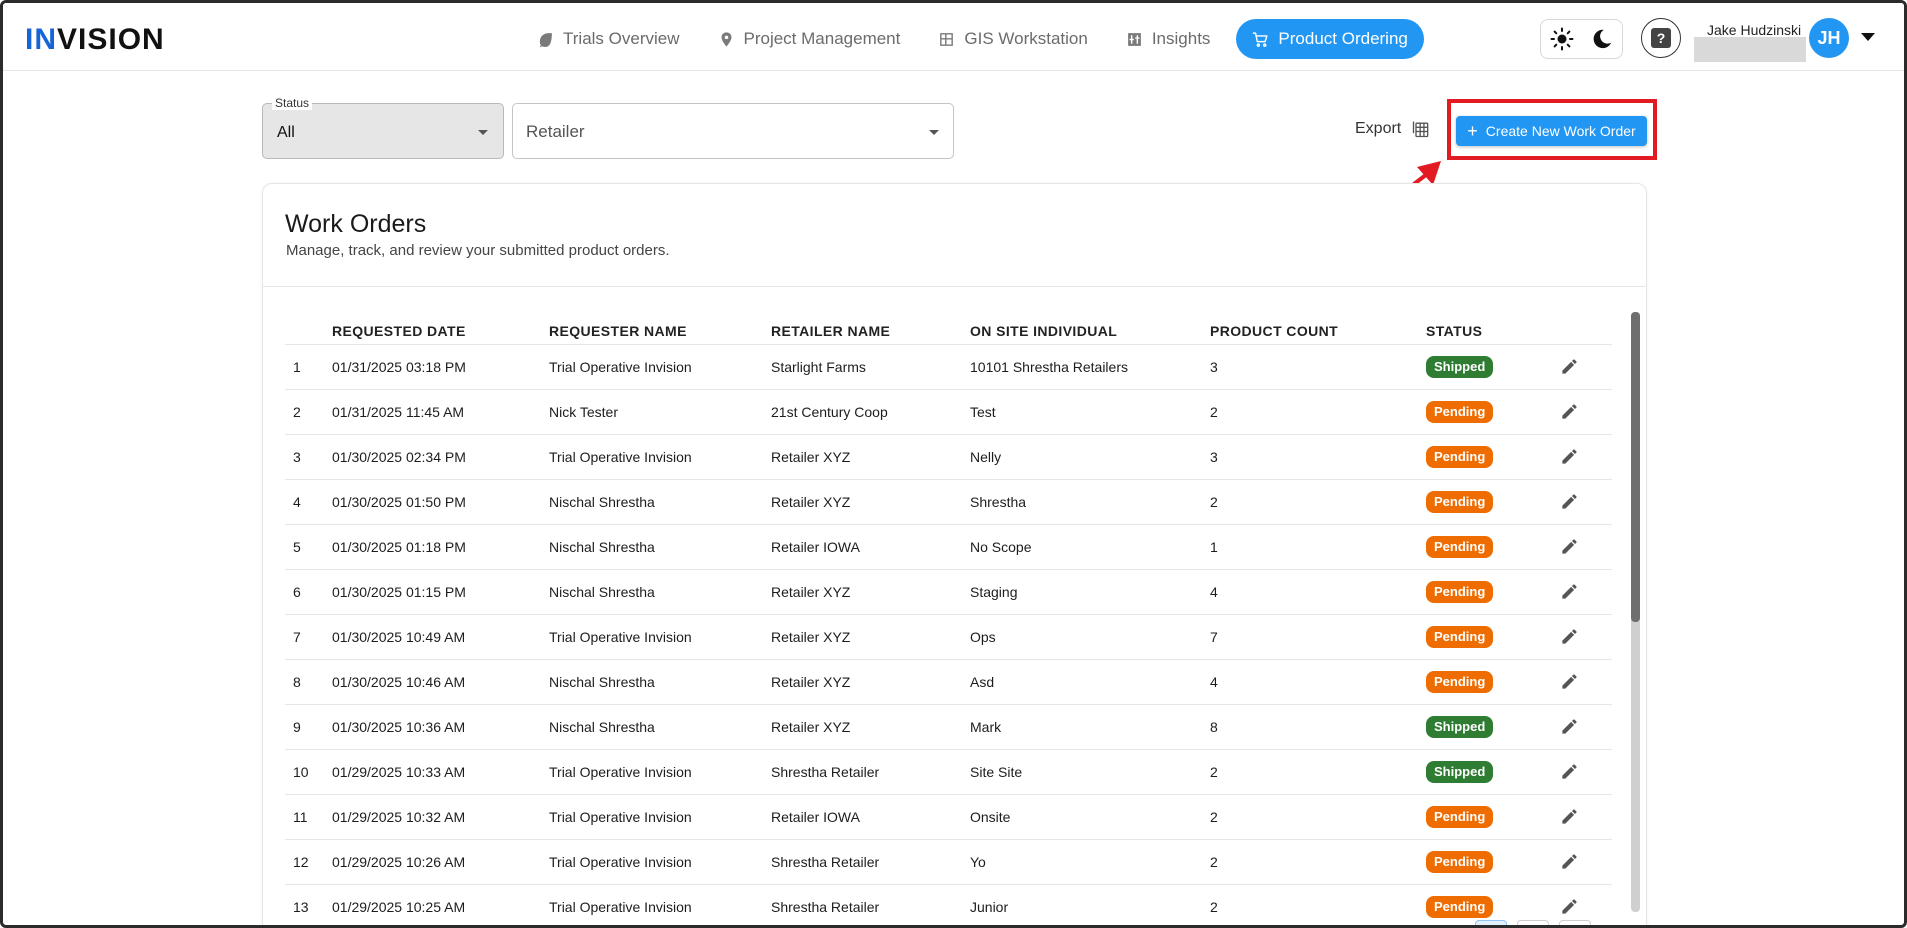 The image size is (1907, 928). I want to click on product-count-cell: 4, so click(1318, 682).